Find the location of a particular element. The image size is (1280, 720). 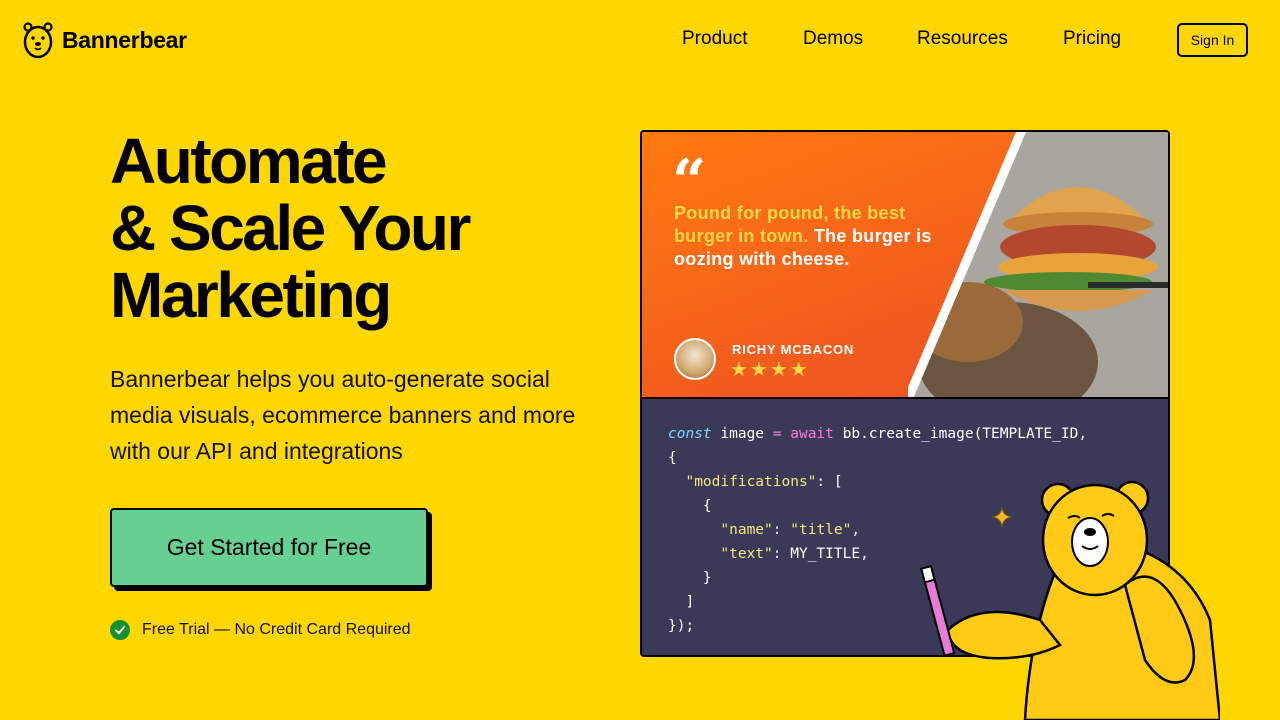

code-token: } is located at coordinates (690, 578).